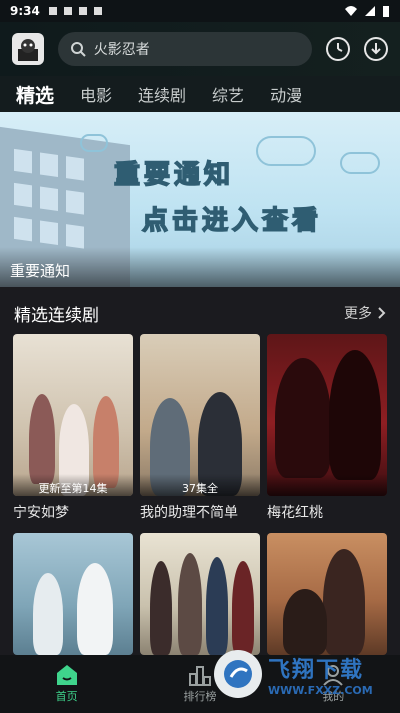 Image resolution: width=400 pixels, height=713 pixels. What do you see at coordinates (73, 485) in the screenshot?
I see `episode-badge: 更新至第14集` at bounding box center [73, 485].